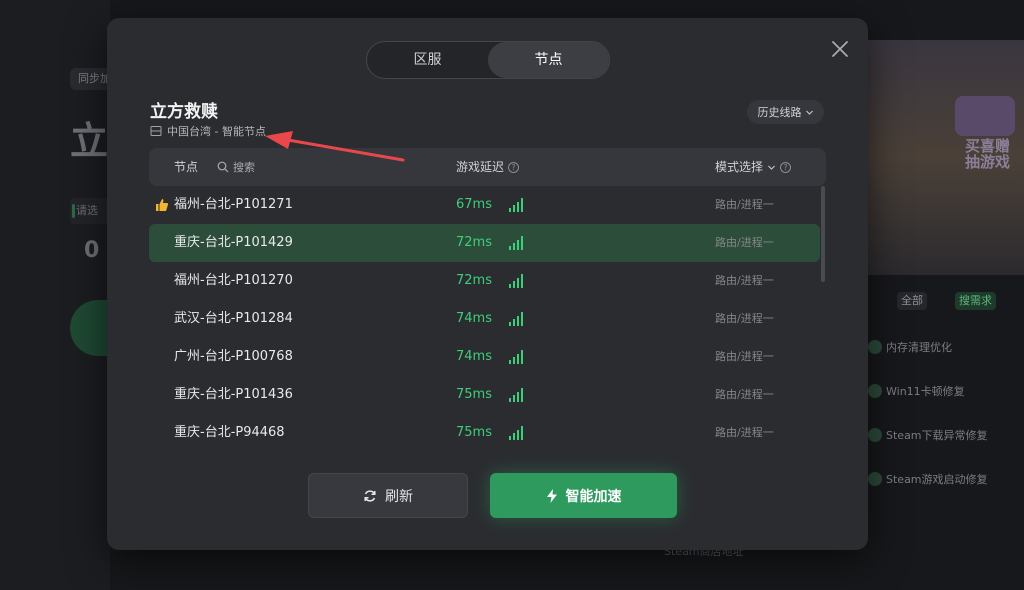 The height and width of the screenshot is (590, 1024). I want to click on lightning-icon, so click(551, 495).